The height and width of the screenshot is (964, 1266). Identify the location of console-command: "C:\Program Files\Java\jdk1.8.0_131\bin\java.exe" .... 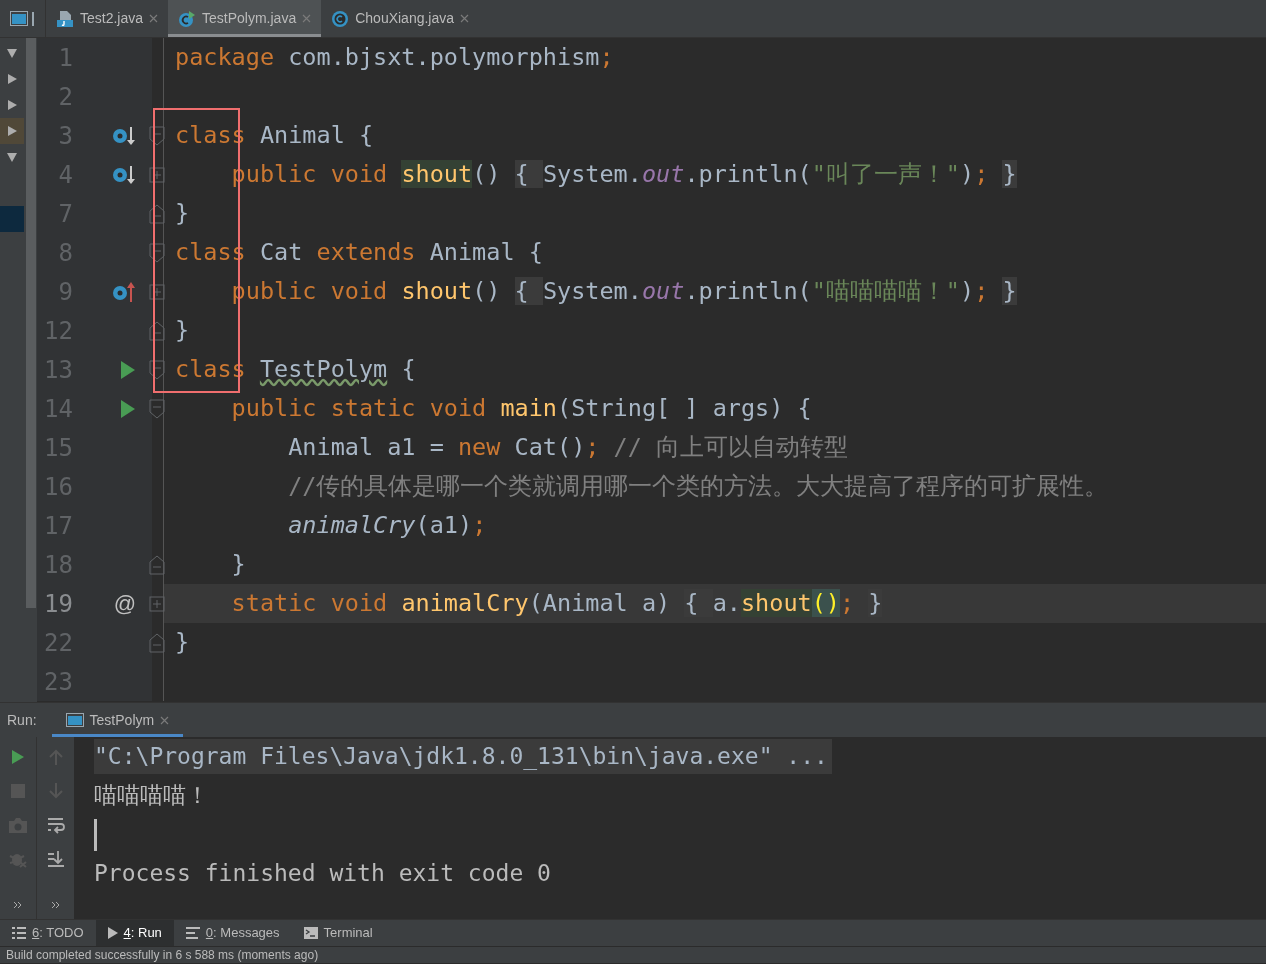
(463, 756).